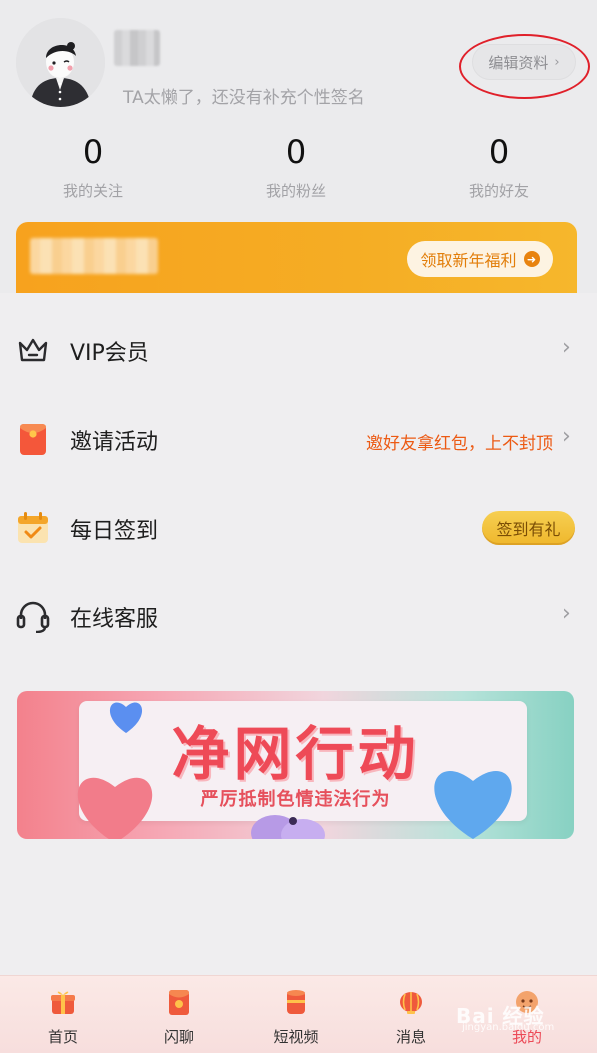 The width and height of the screenshot is (597, 1053). I want to click on red-envelope-icon, so click(33, 439).